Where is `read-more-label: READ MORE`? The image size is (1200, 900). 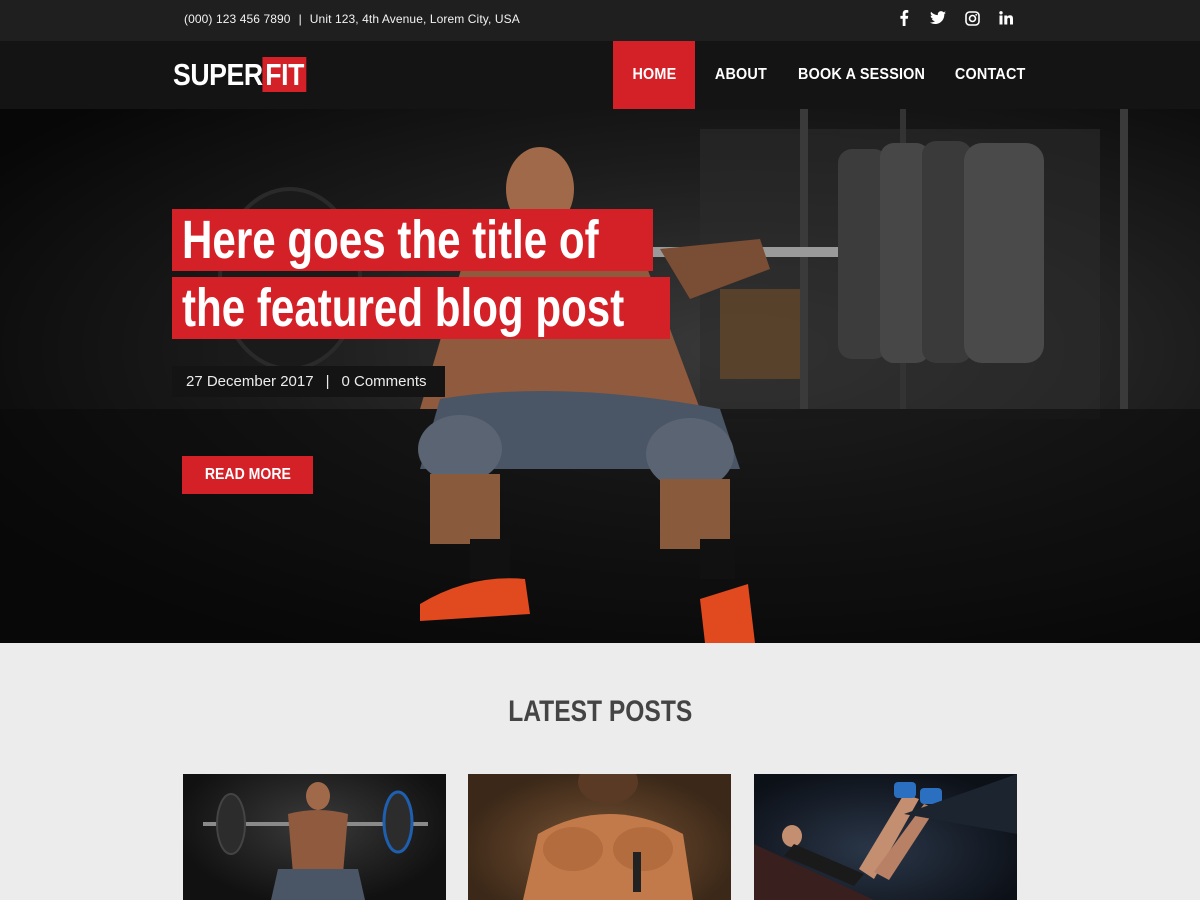 read-more-label: READ MORE is located at coordinates (247, 474).